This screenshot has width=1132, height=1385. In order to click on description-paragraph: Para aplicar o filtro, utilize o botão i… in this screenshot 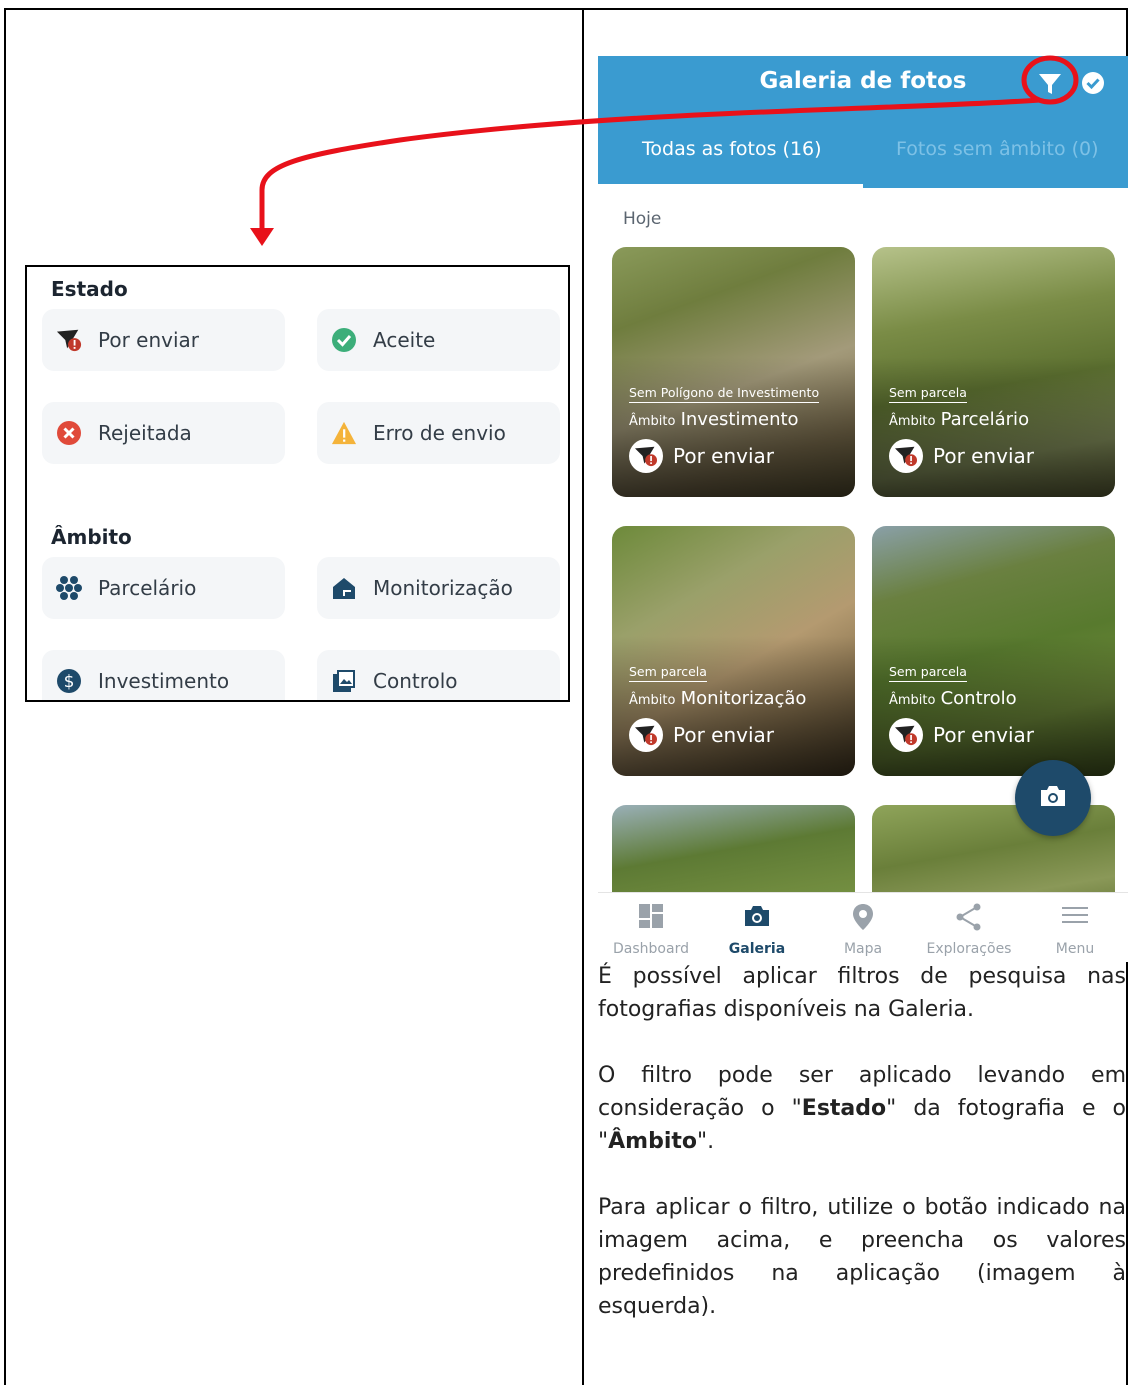, I will do `click(862, 1257)`.